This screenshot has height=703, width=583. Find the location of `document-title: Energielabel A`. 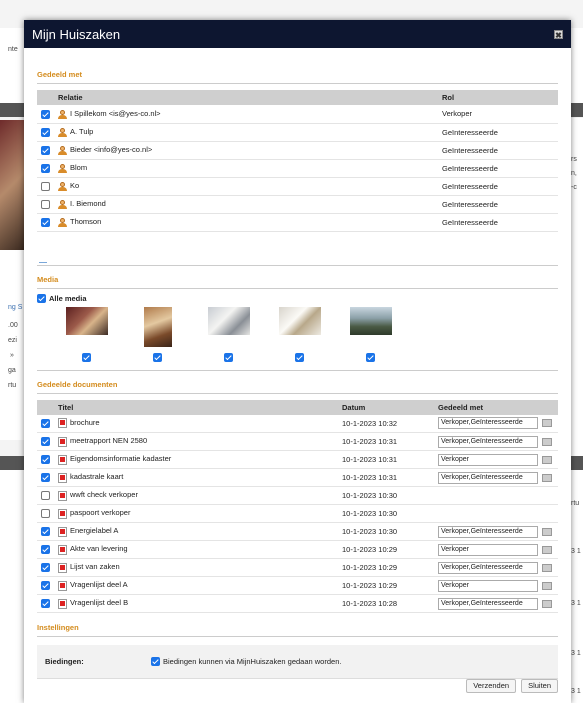

document-title: Energielabel A is located at coordinates (94, 530).